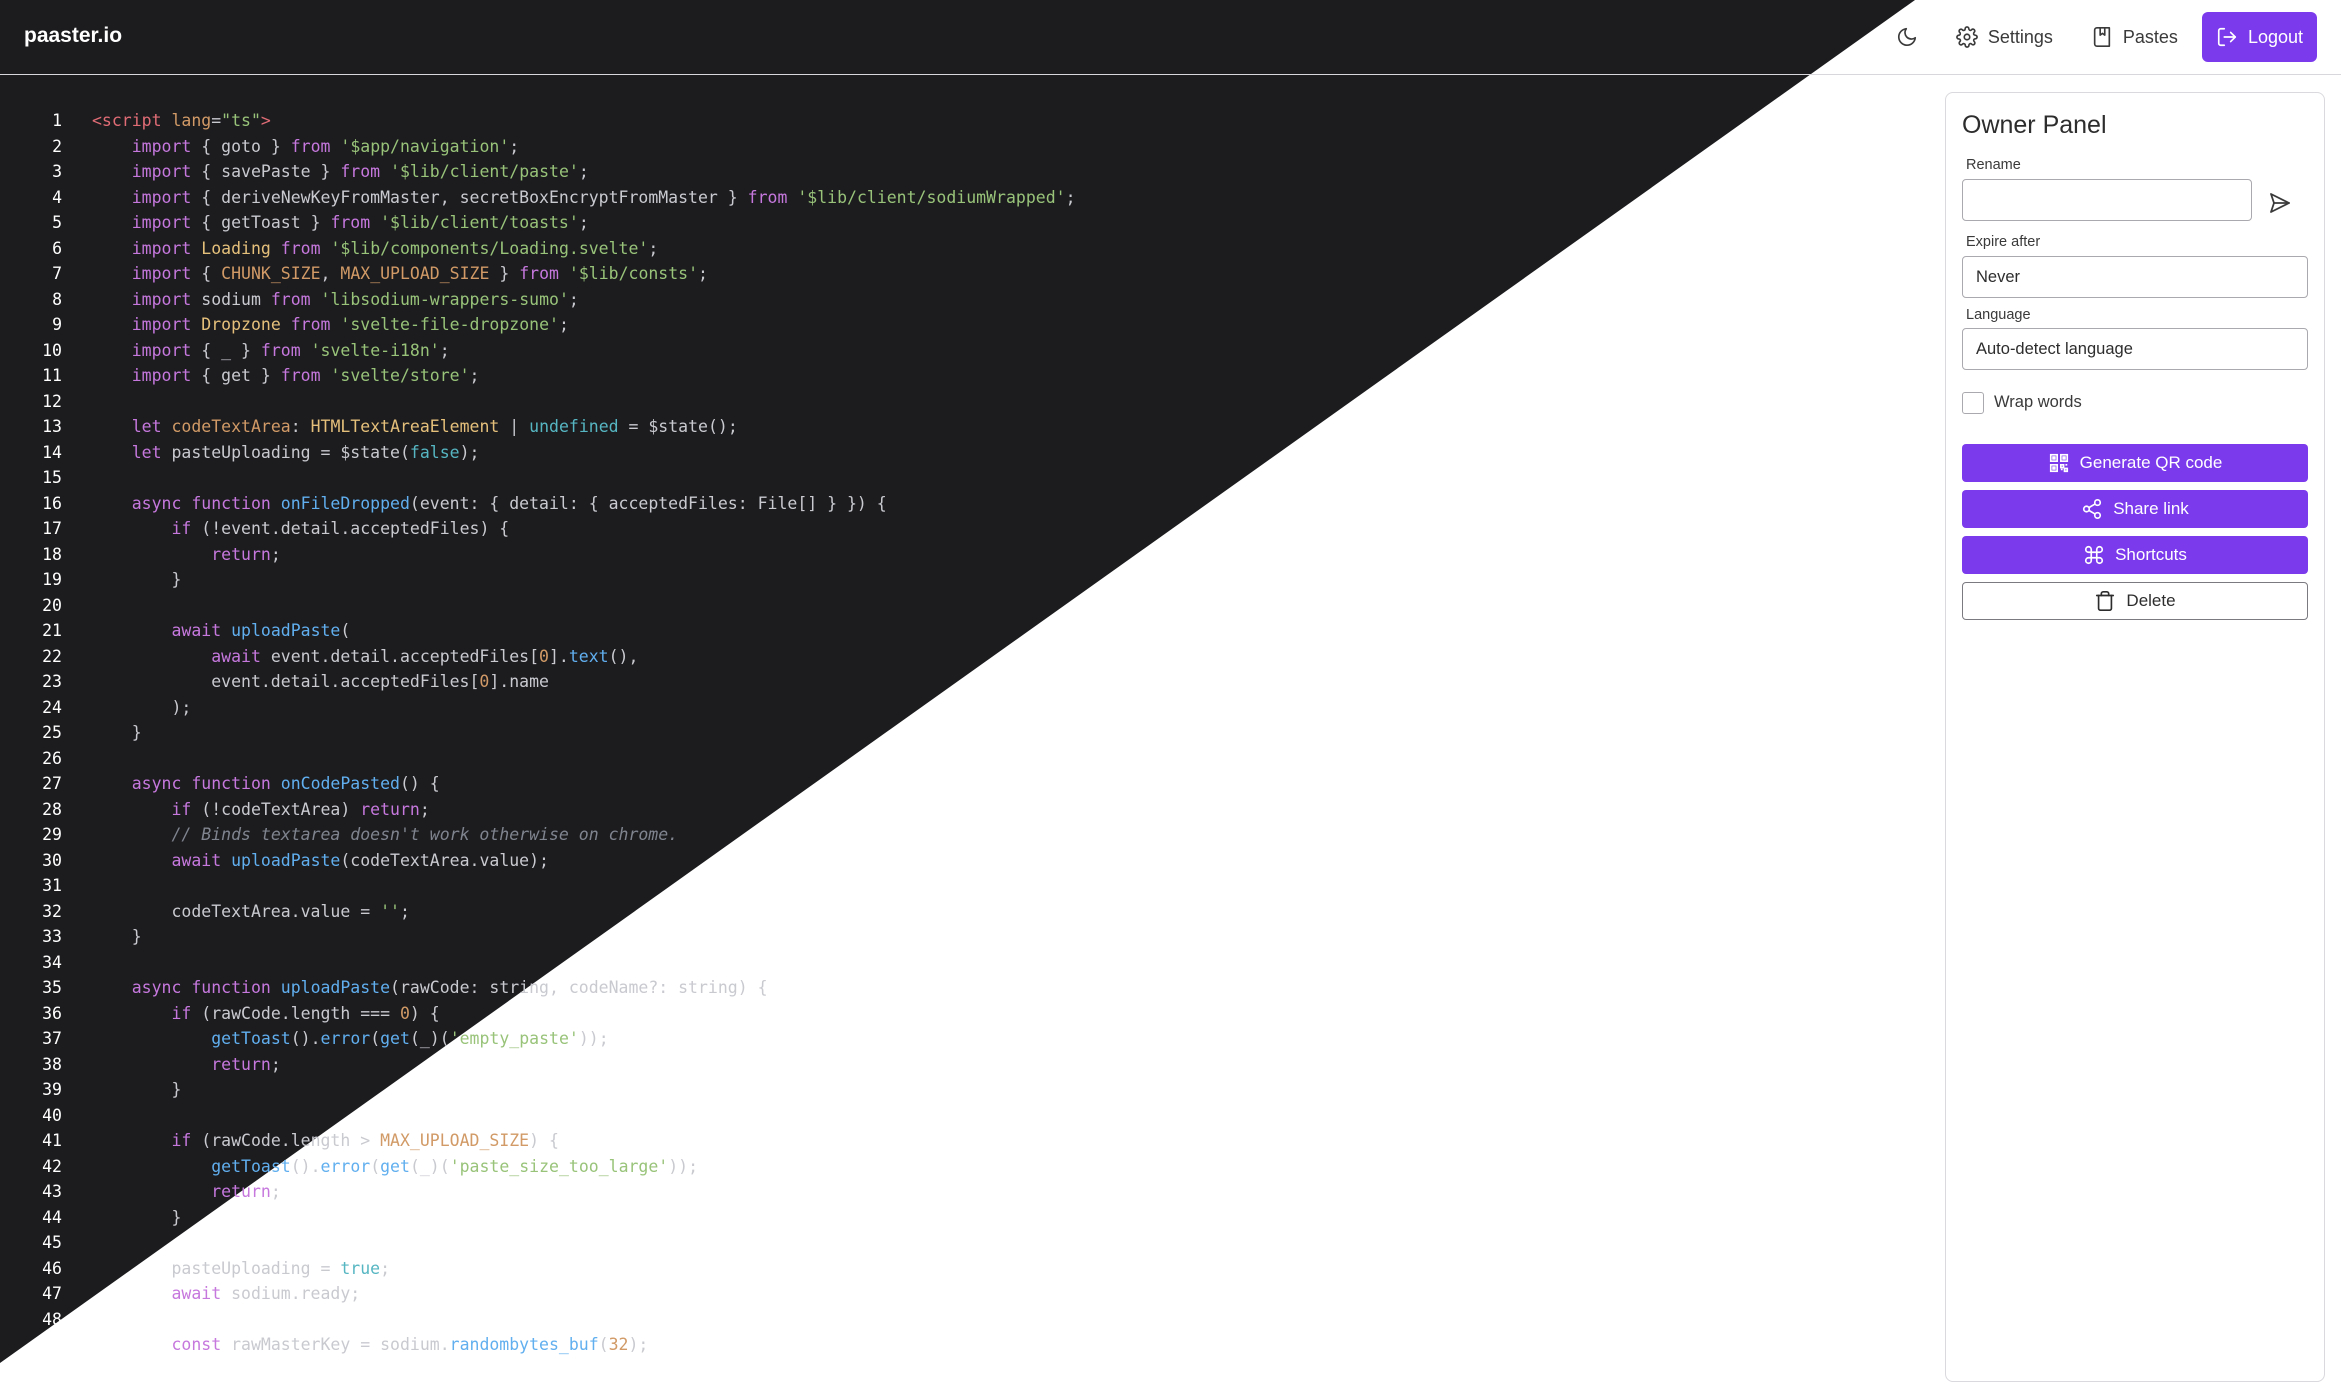 Image resolution: width=2341 pixels, height=1382 pixels. Describe the element at coordinates (340, 783) in the screenshot. I see `code-token: onCodePasted` at that location.